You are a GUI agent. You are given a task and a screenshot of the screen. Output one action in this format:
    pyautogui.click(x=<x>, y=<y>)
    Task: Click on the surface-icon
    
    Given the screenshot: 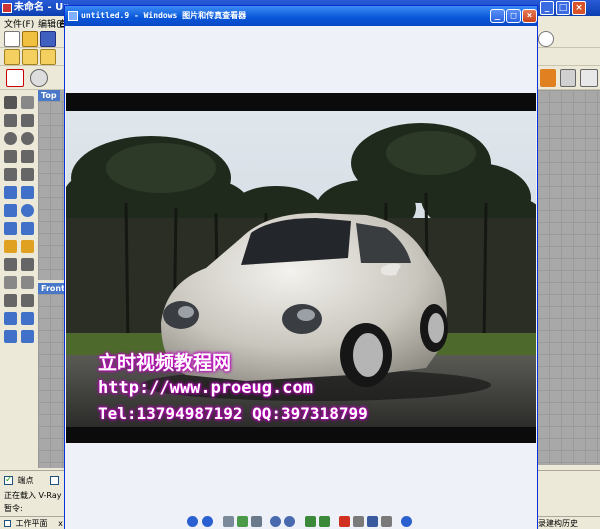 What is the action you would take?
    pyautogui.click(x=10, y=192)
    